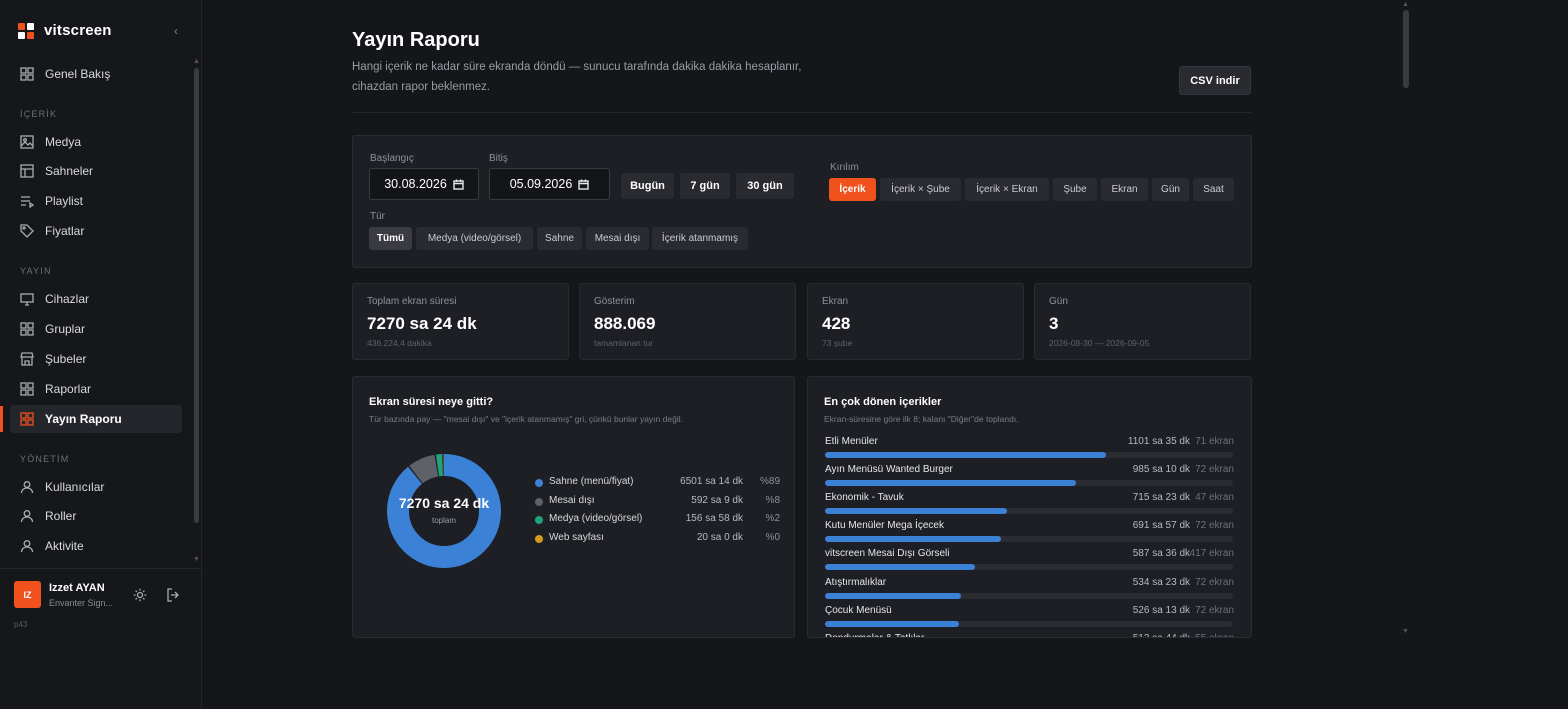 The width and height of the screenshot is (1568, 709). I want to click on sidebar-item-users: Kullanıcılar, so click(96, 487).